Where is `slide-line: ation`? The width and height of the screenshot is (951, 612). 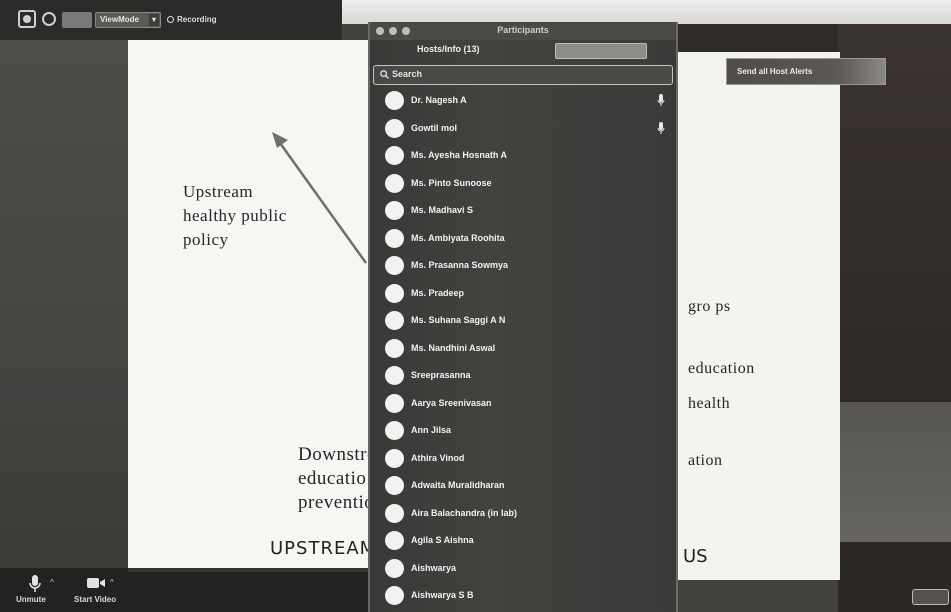
slide-line: ation is located at coordinates (705, 460).